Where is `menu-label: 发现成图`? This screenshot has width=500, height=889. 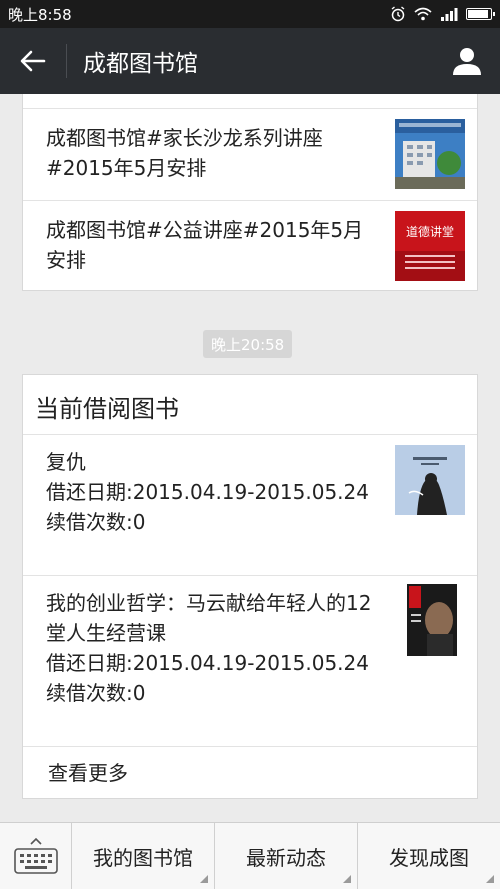 menu-label: 发现成图 is located at coordinates (429, 857).